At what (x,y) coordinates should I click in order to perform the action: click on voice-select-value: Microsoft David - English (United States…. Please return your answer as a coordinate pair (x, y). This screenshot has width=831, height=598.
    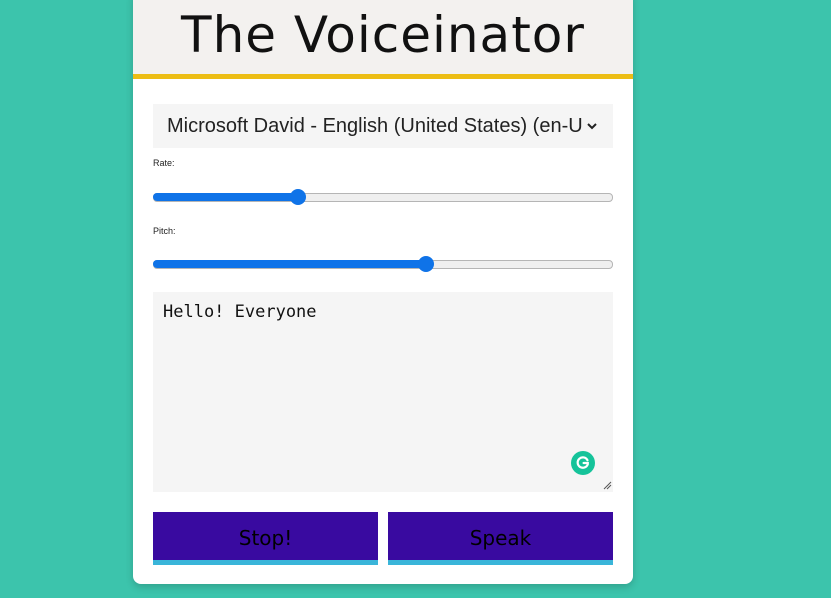
    Looking at the image, I should click on (375, 125).